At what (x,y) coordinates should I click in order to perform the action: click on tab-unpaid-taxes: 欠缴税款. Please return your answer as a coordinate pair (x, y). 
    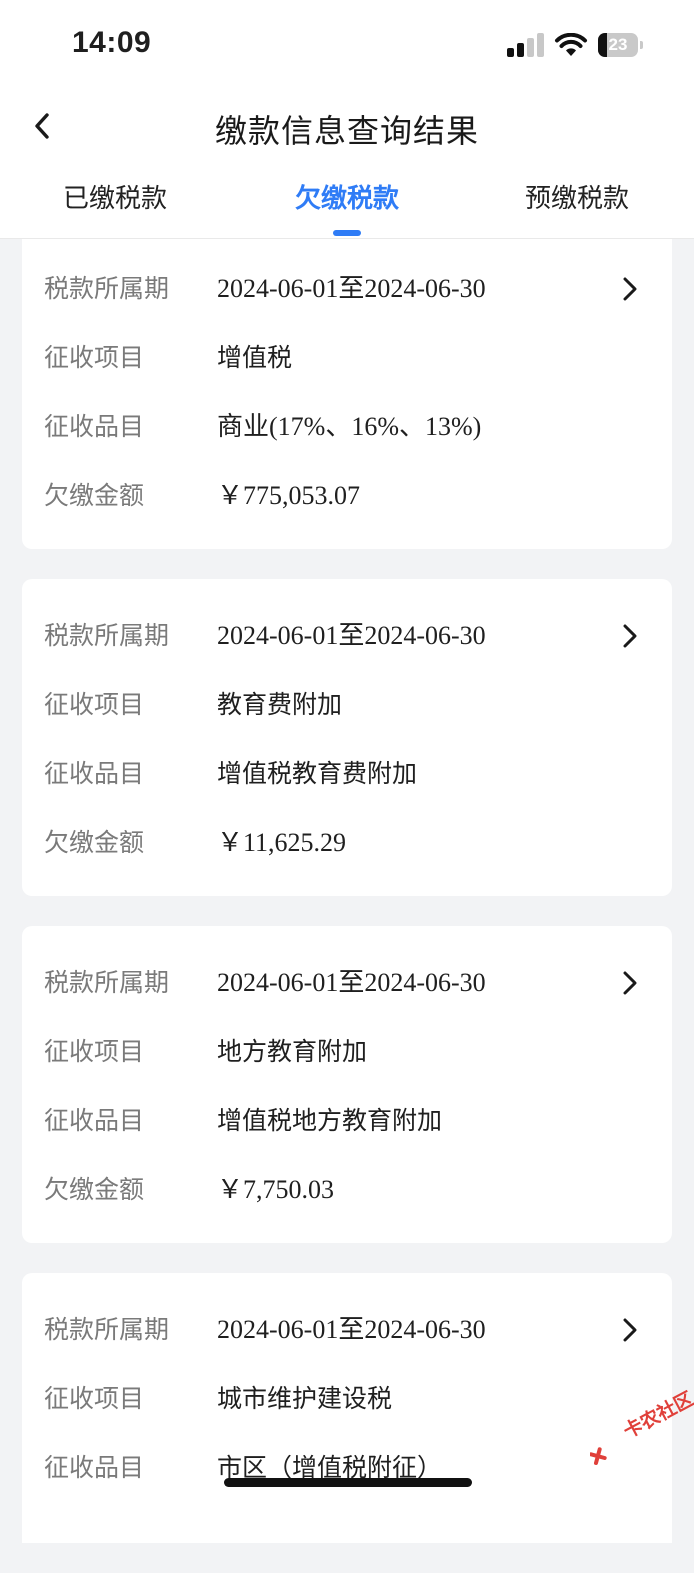
    Looking at the image, I should click on (347, 196).